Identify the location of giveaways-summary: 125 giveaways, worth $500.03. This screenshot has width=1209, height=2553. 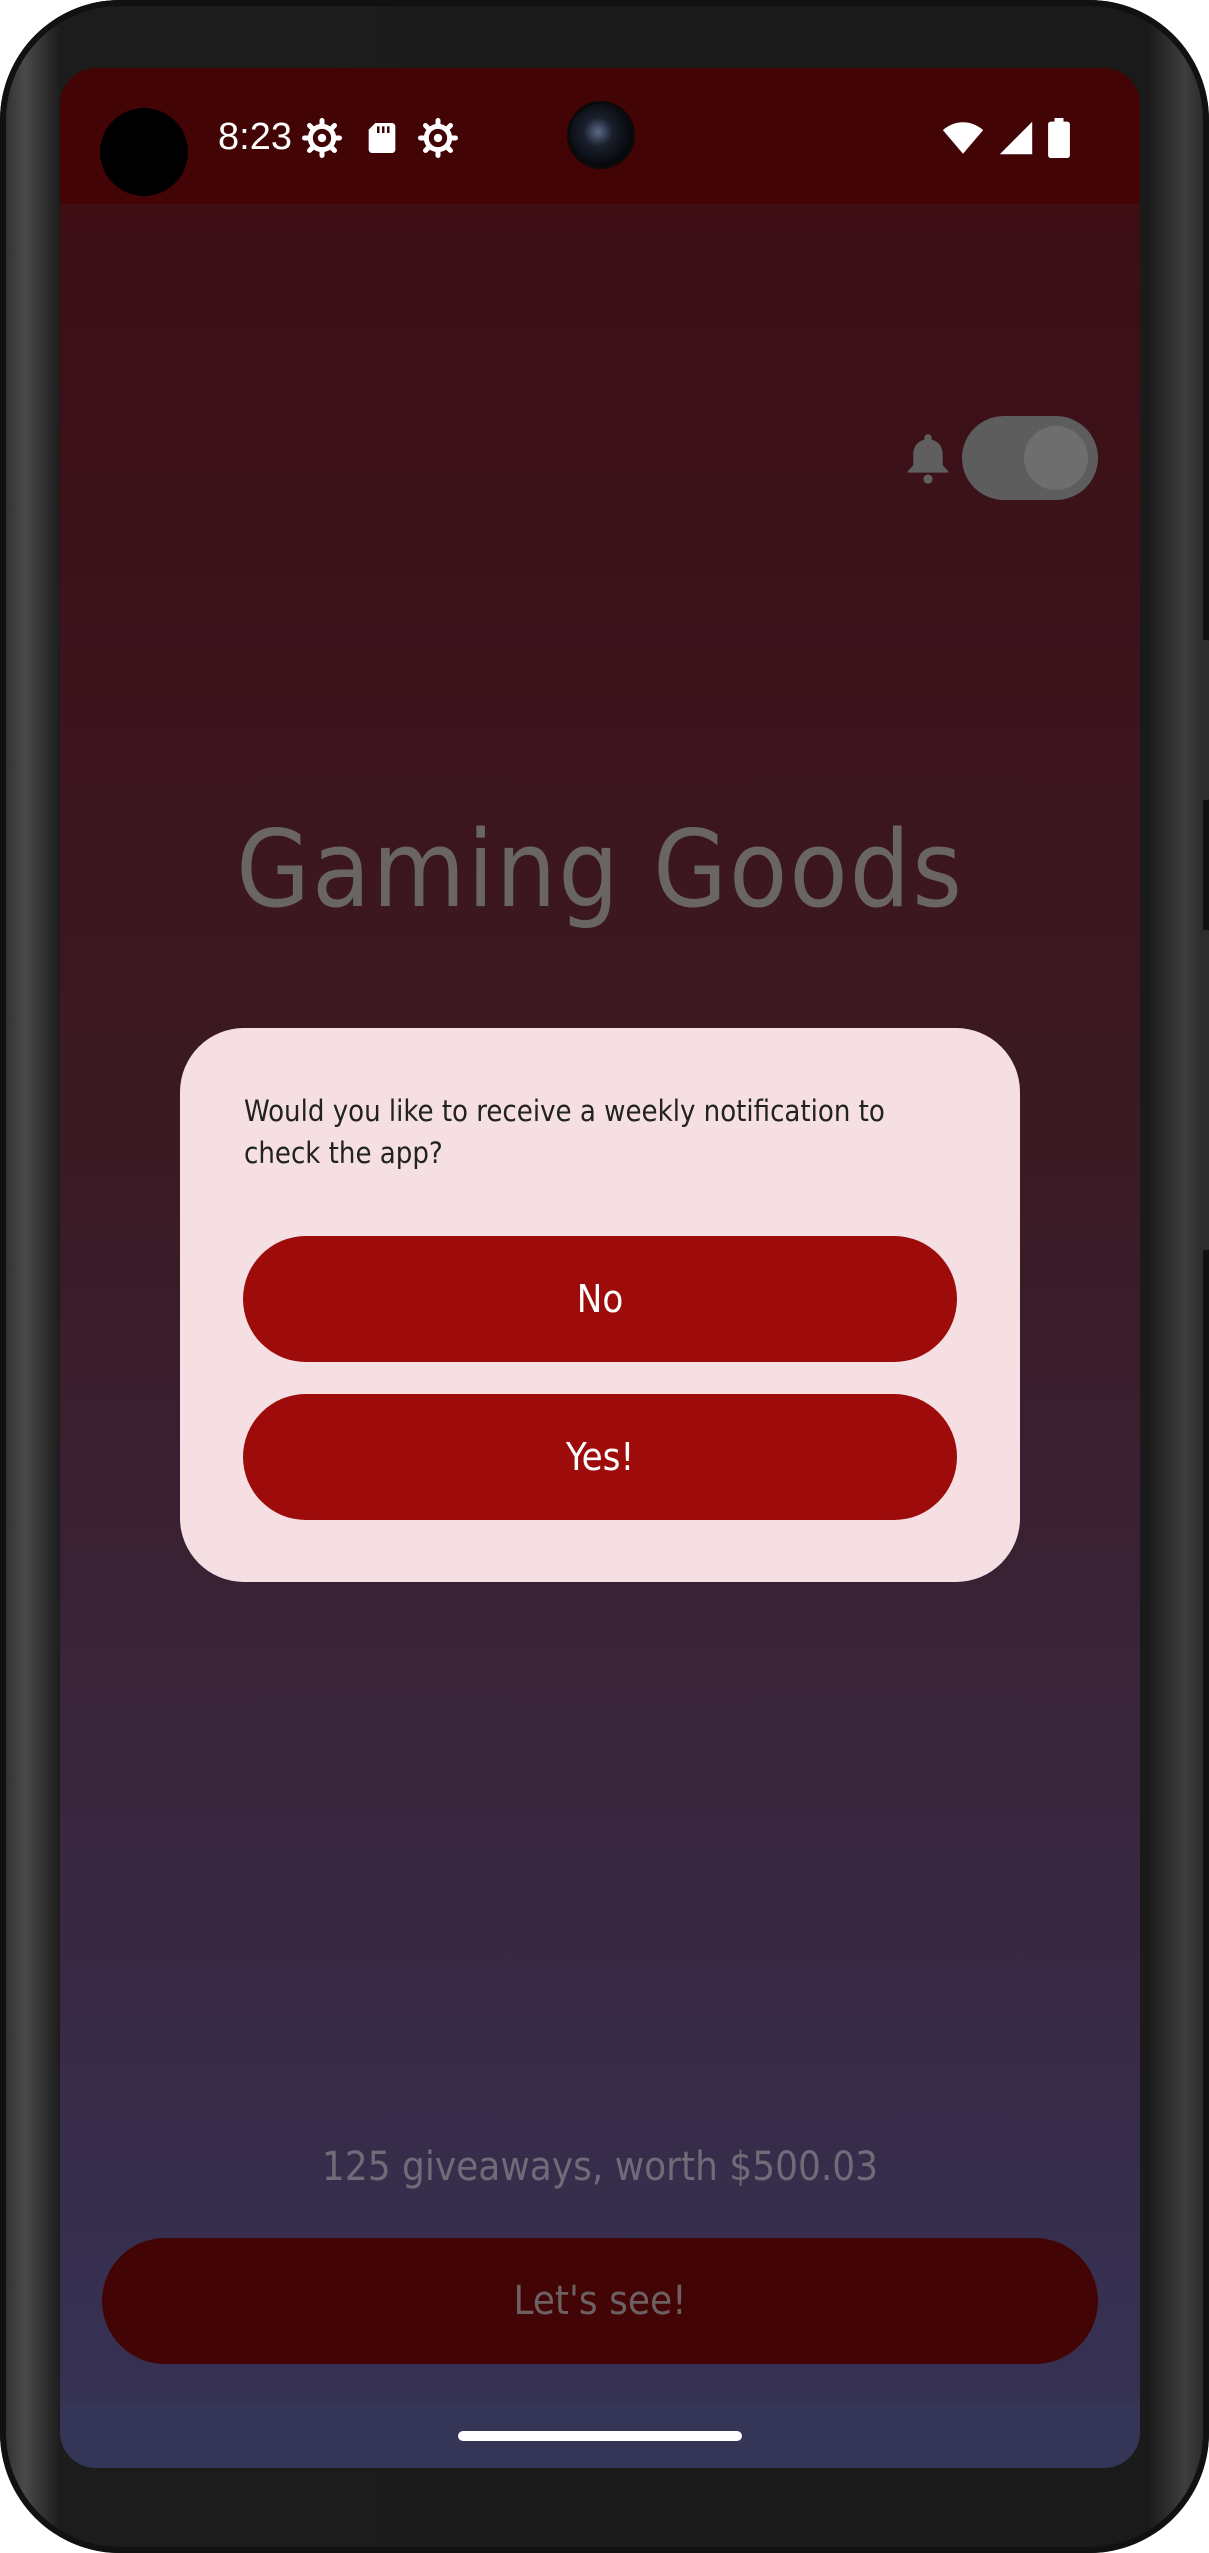
(600, 2167).